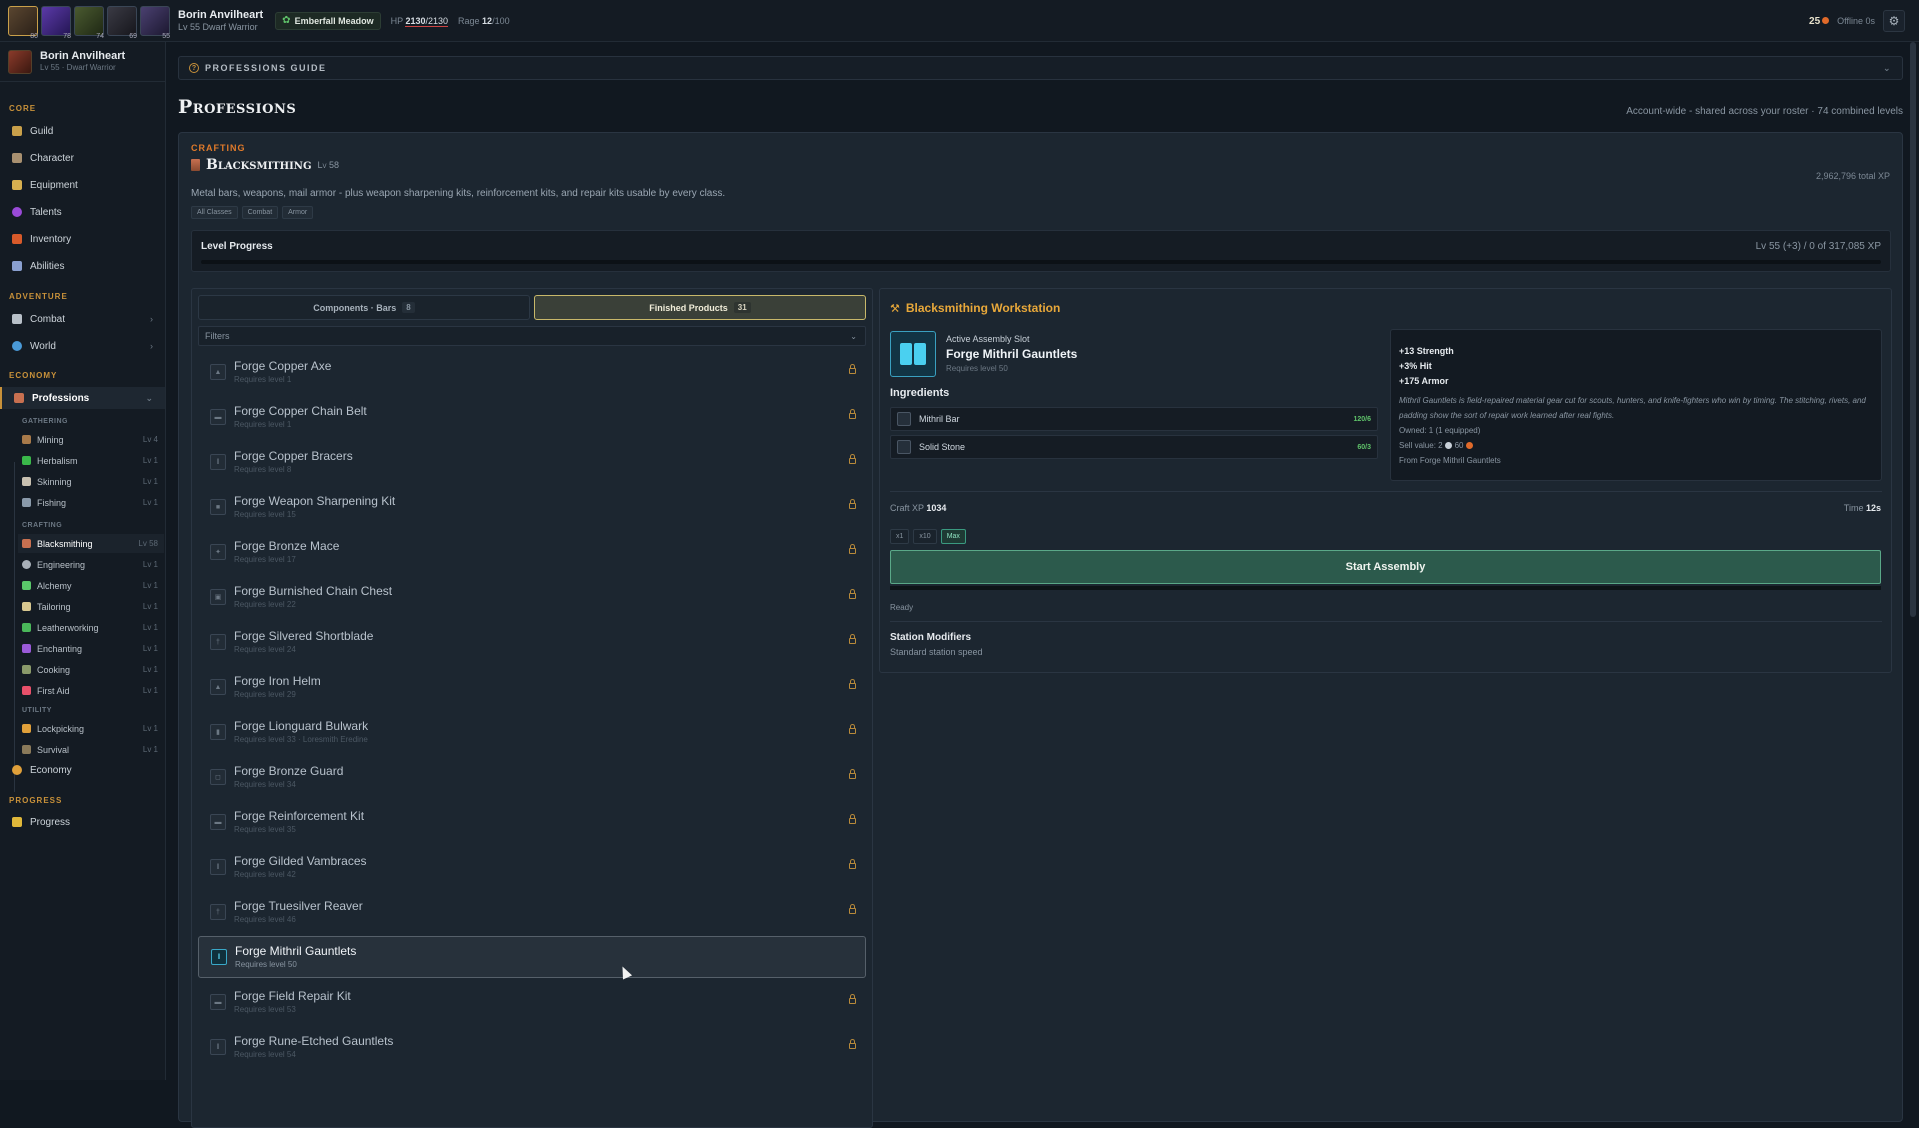 This screenshot has width=1919, height=1128. What do you see at coordinates (484, 21) in the screenshot?
I see `rage-stat: Rage 12/100` at bounding box center [484, 21].